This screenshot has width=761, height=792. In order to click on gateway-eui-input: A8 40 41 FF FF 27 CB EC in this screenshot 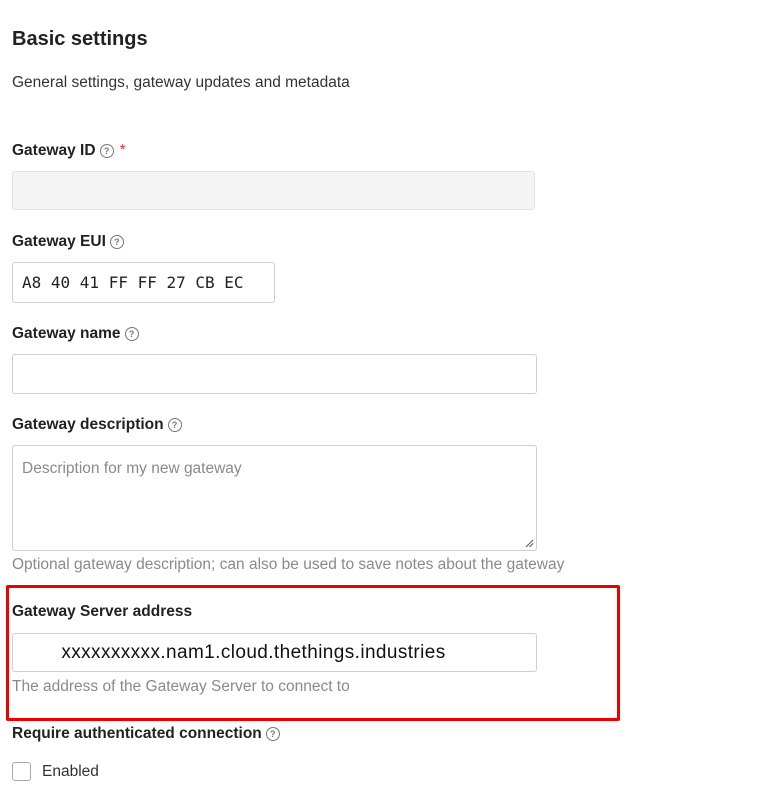, I will do `click(143, 282)`.